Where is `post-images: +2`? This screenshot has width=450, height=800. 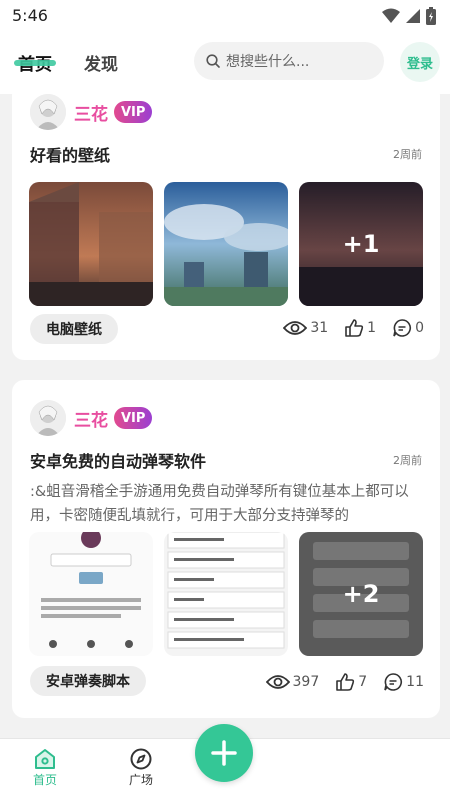 post-images: +2 is located at coordinates (226, 594).